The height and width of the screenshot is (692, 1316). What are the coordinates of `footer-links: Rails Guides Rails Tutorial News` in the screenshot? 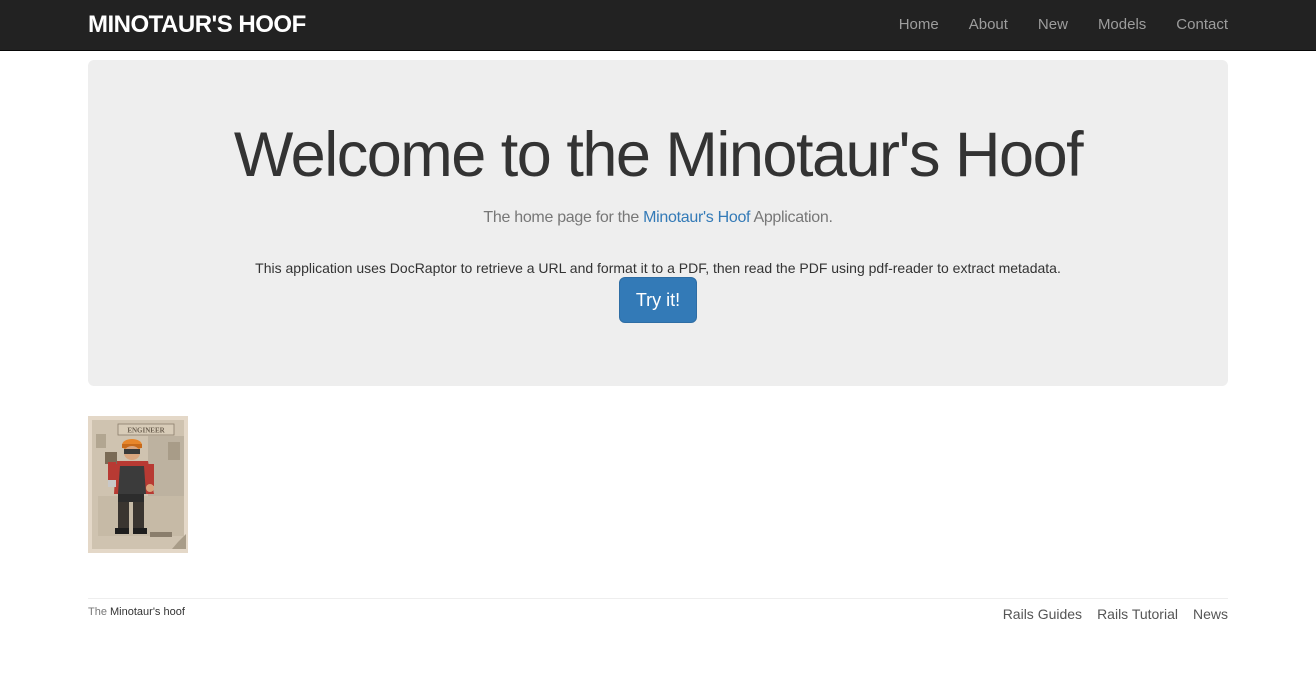 It's located at (1108, 614).